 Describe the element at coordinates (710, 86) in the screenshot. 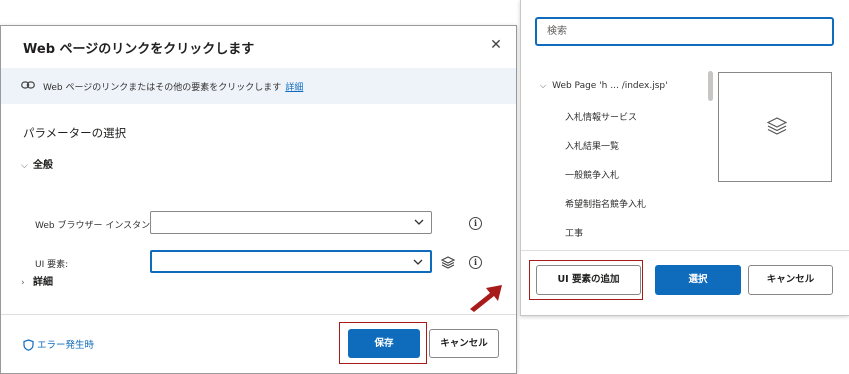

I see `tree-scrollbar` at that location.